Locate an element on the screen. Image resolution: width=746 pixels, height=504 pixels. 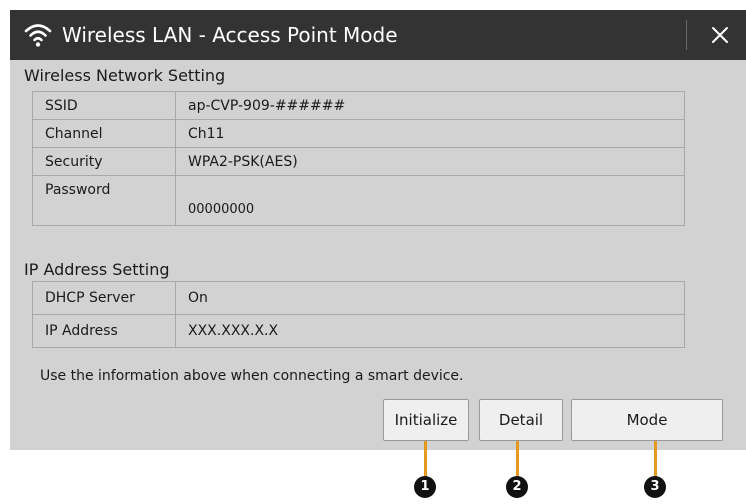
ssid-label: SSID is located at coordinates (104, 105).